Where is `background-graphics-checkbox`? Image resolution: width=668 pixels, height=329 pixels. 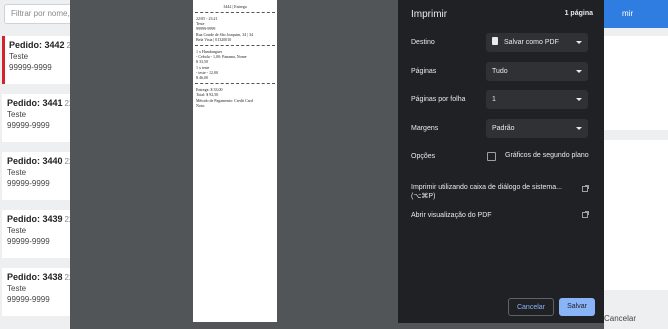
background-graphics-checkbox is located at coordinates (491, 156).